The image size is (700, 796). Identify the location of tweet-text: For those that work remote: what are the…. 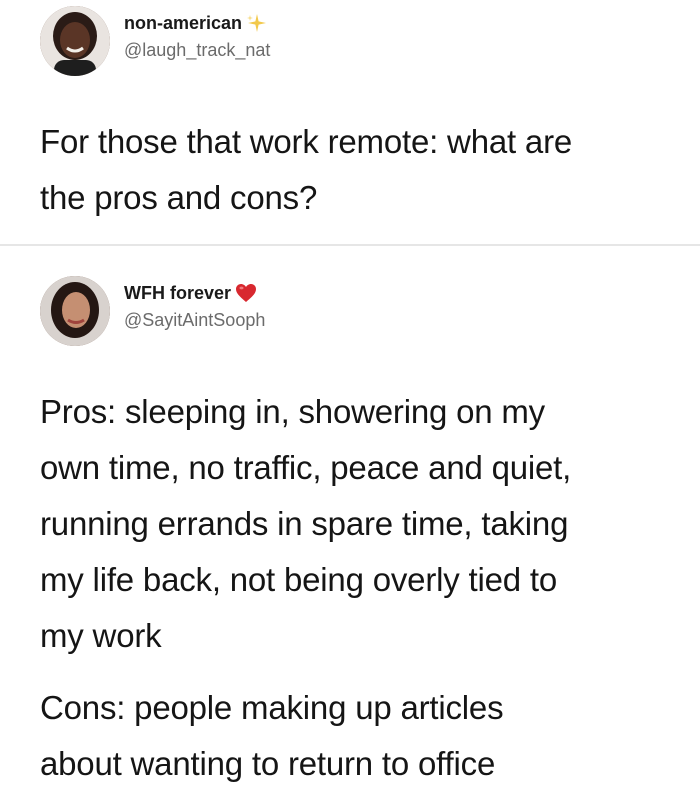
(360, 170).